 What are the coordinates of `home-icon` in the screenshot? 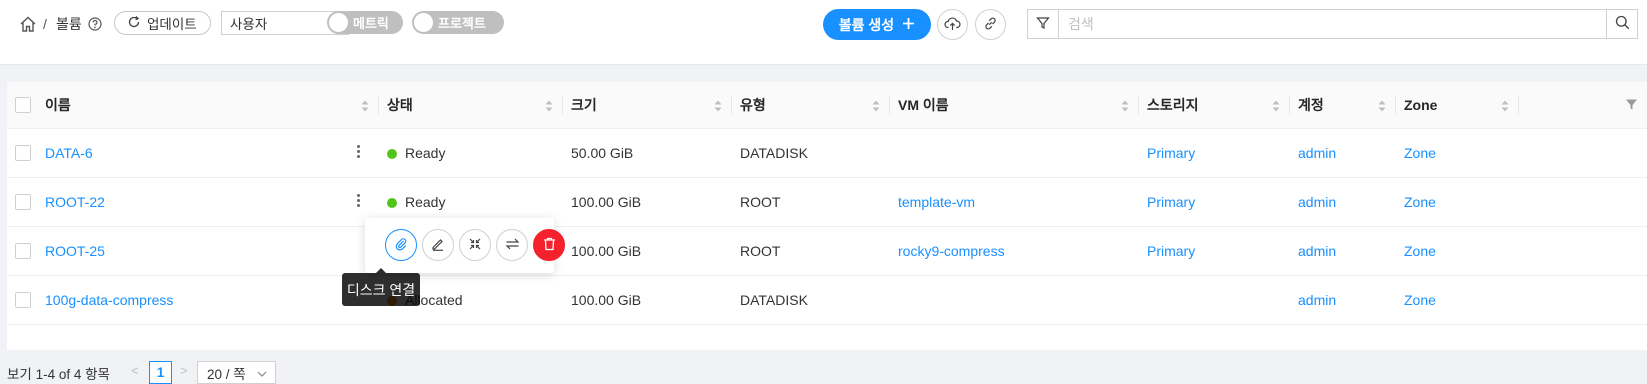 It's located at (28, 24).